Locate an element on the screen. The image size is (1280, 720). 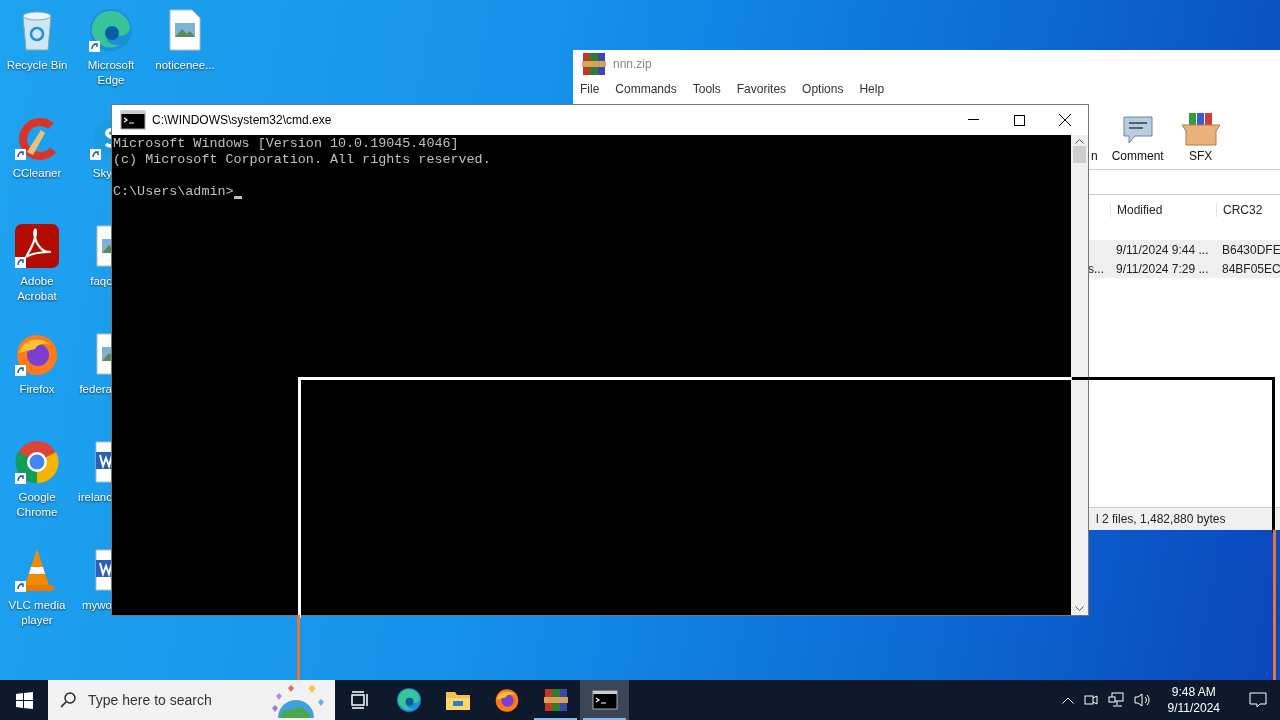
desktop-icon-label: federa is located at coordinates (95, 389).